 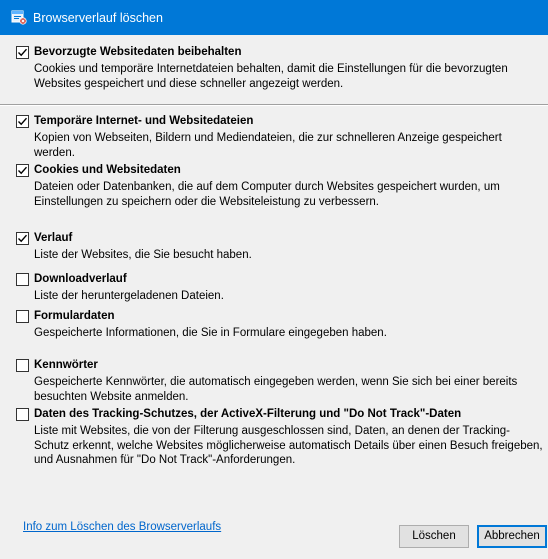 I want to click on checkbox-keep-favorites, so click(x=22, y=52).